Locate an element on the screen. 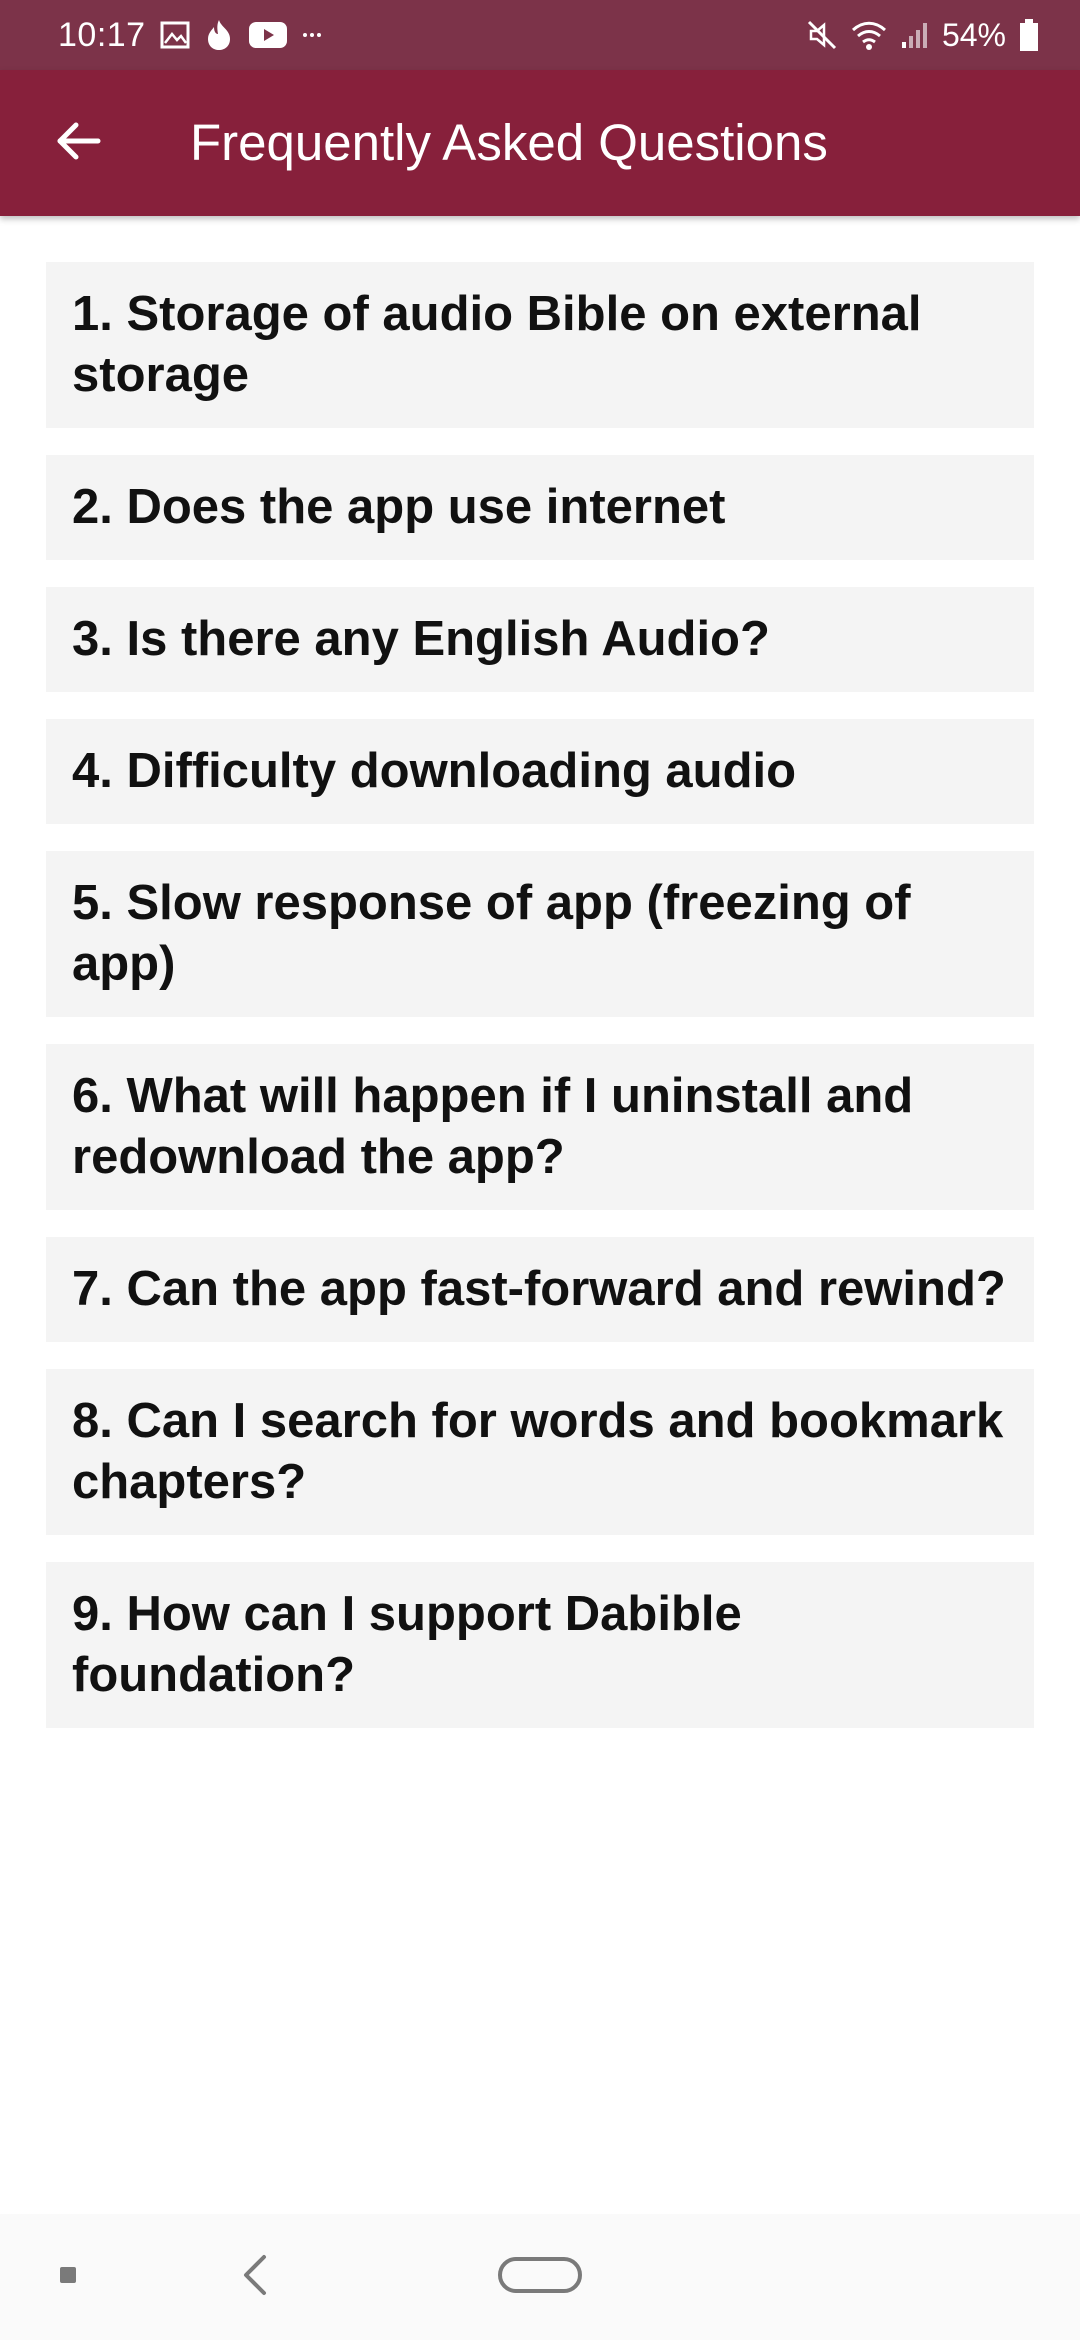  faq-item-english-audio: 3. Is there any English Audio? is located at coordinates (540, 639).